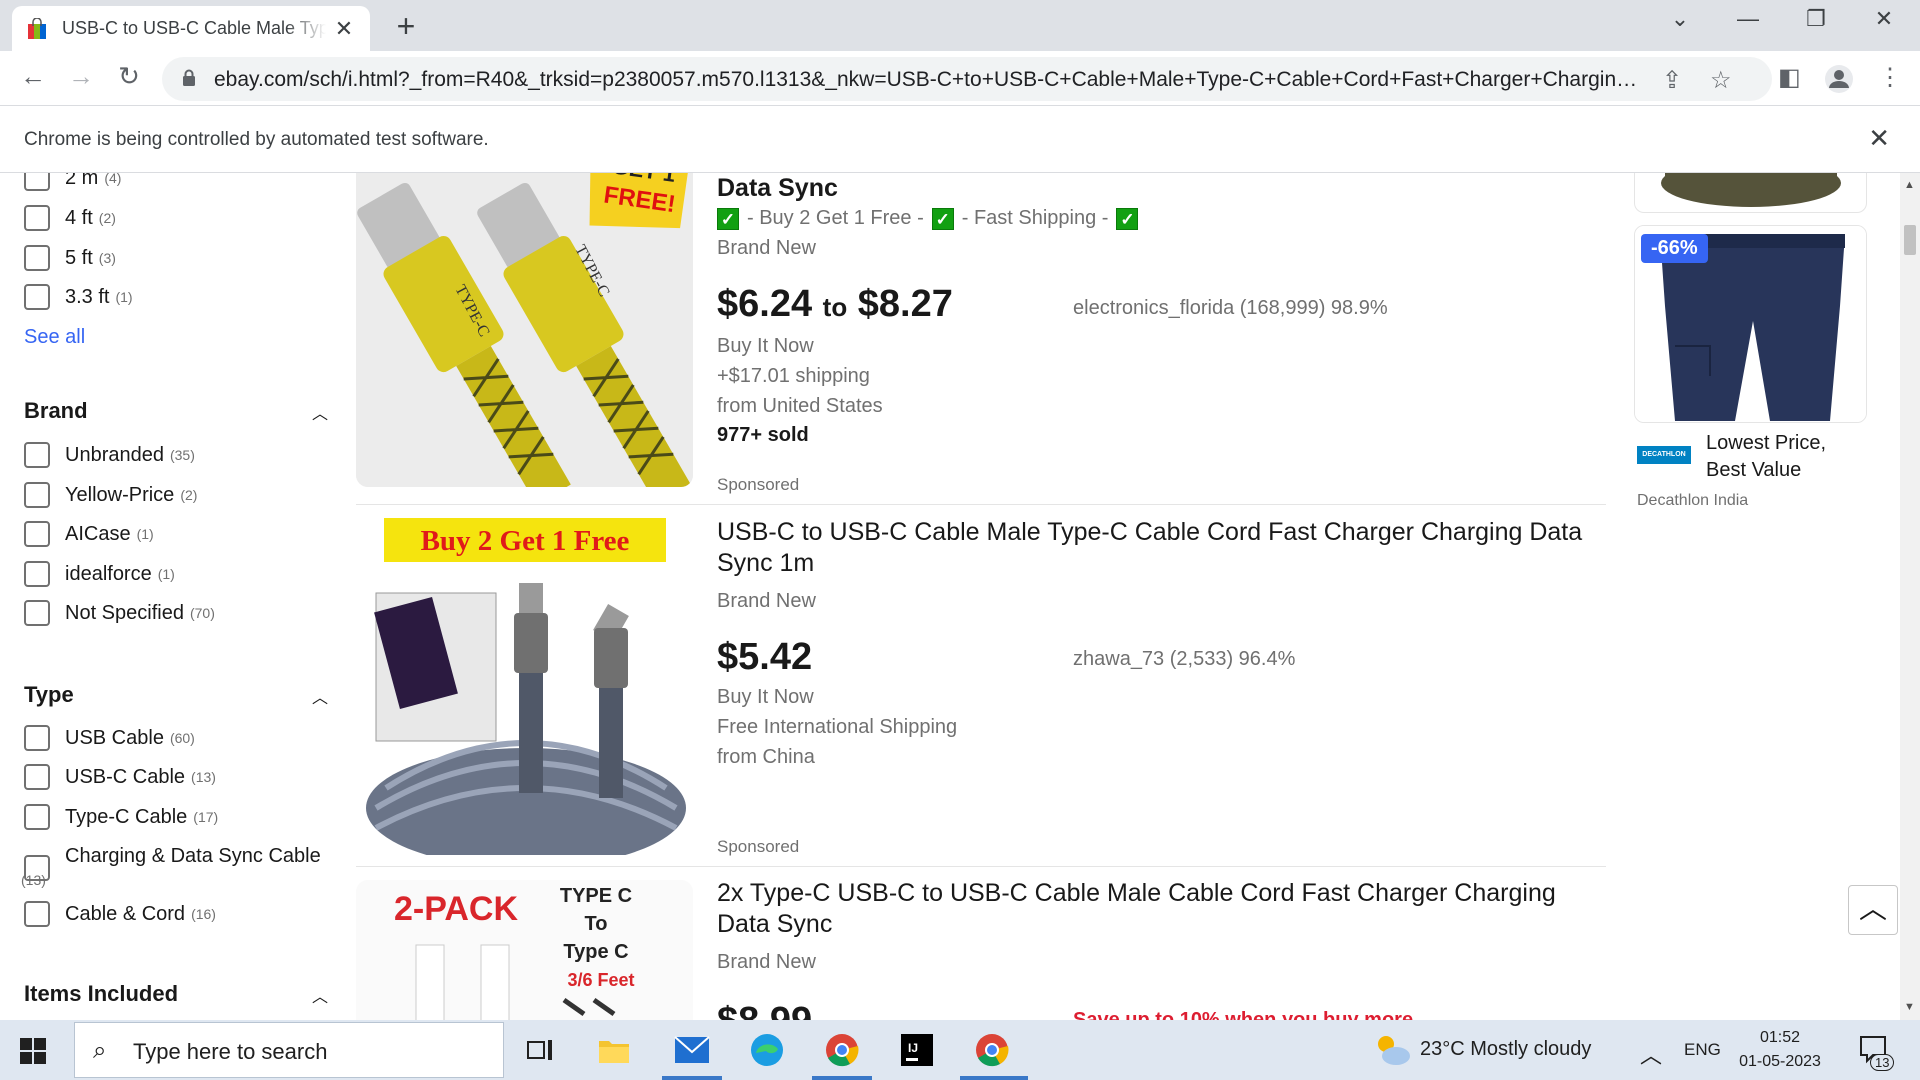 The height and width of the screenshot is (1080, 1920). Describe the element at coordinates (1816, 19) in the screenshot. I see `restore-icon: ❐` at that location.